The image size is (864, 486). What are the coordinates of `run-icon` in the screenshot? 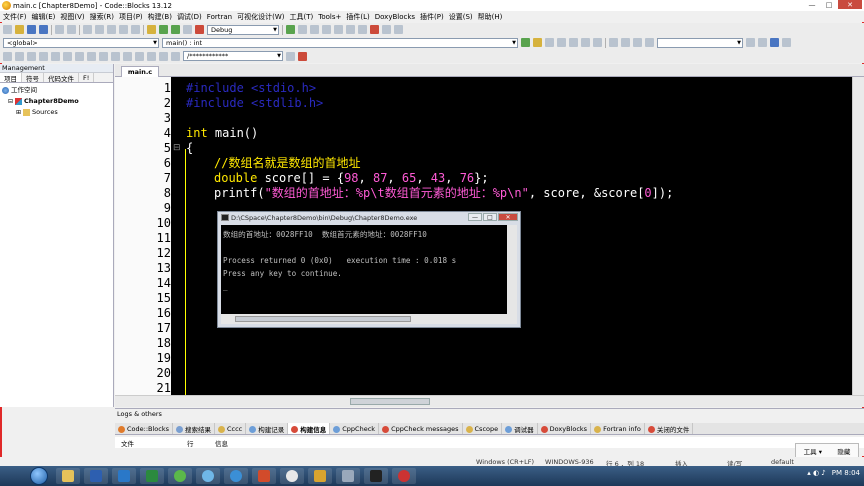 It's located at (163, 29).